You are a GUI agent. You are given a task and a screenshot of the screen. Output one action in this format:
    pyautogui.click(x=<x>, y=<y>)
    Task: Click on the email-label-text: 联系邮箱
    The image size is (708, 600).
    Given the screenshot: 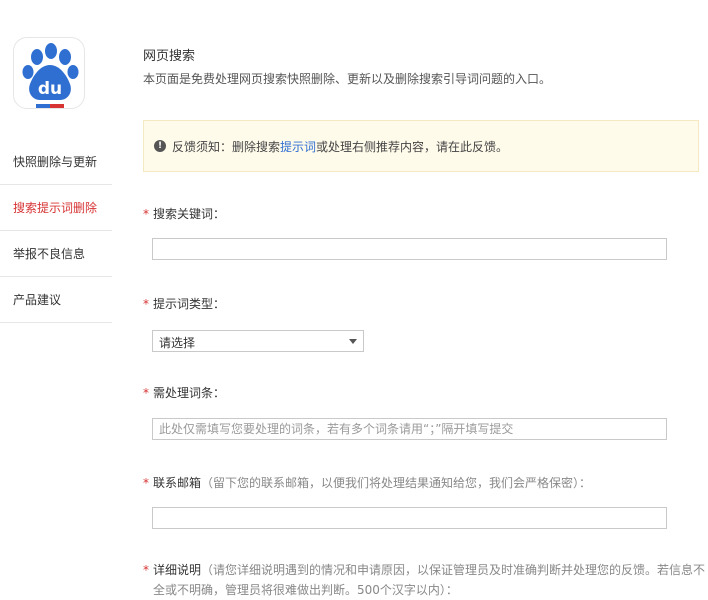 What is the action you would take?
    pyautogui.click(x=177, y=483)
    